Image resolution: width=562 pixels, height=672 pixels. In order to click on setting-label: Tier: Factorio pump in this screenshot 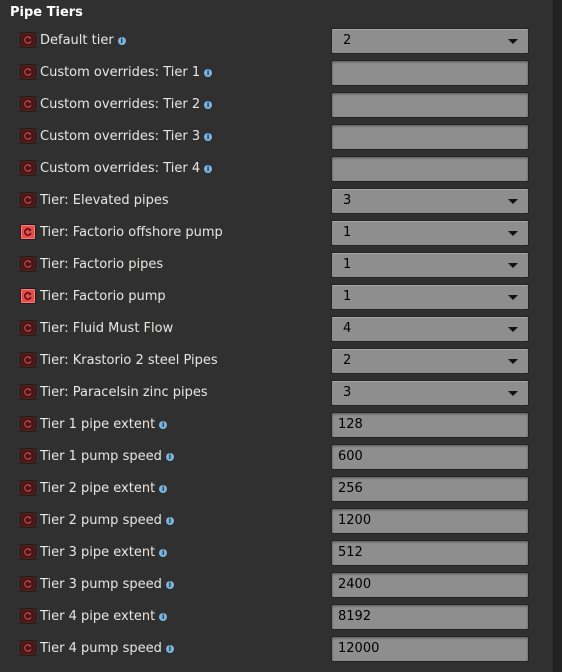, I will do `click(103, 297)`.